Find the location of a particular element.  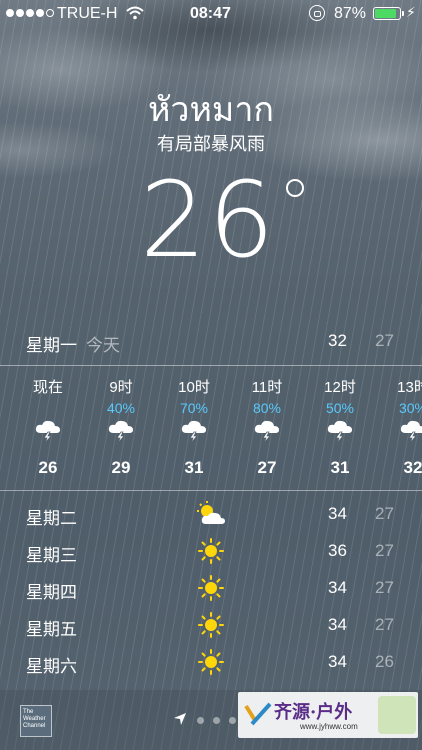

watermark-logo-icon is located at coordinates (258, 714).